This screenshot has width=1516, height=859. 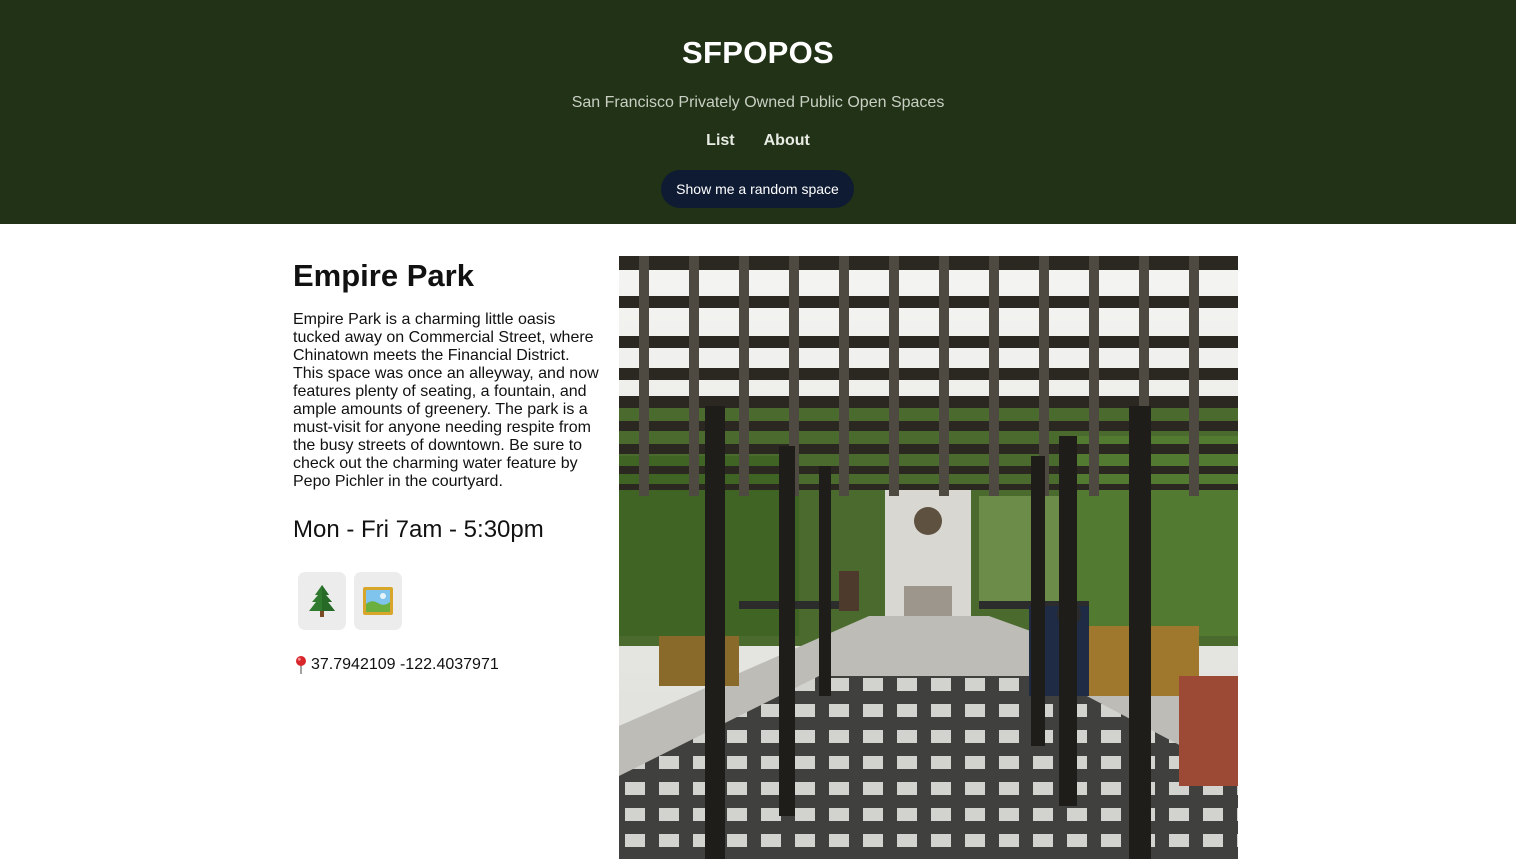 I want to click on location-coordinates: 37.7942109 -122.4037971, so click(x=405, y=664).